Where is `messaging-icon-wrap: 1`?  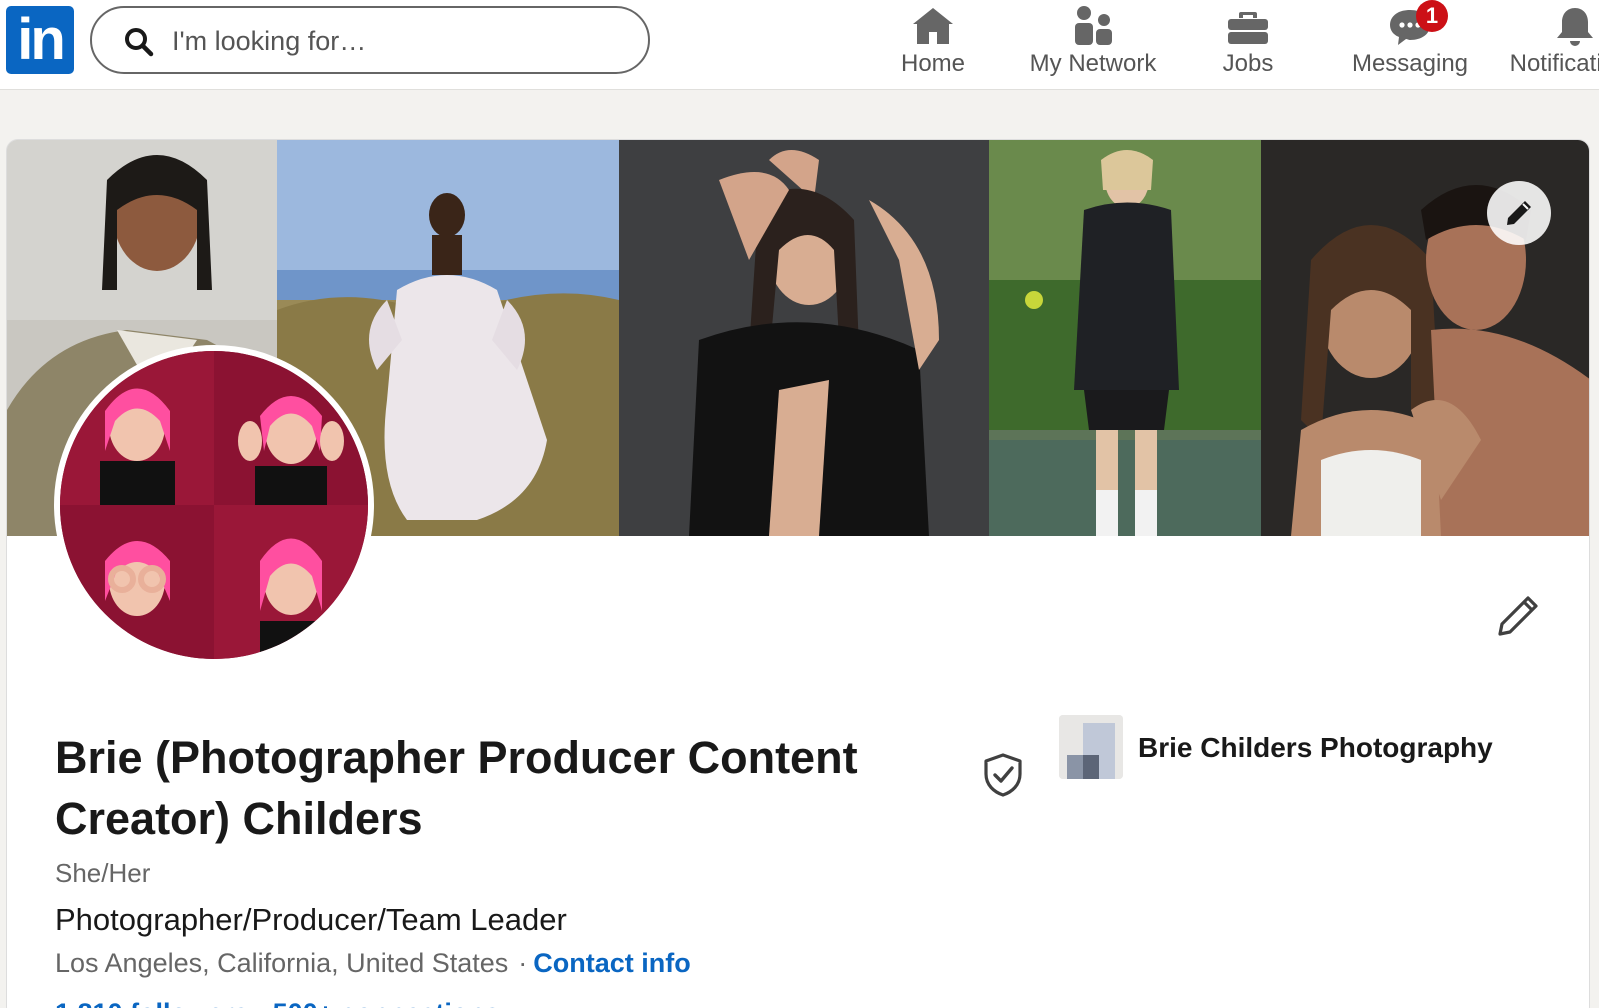 messaging-icon-wrap: 1 is located at coordinates (1417, 24).